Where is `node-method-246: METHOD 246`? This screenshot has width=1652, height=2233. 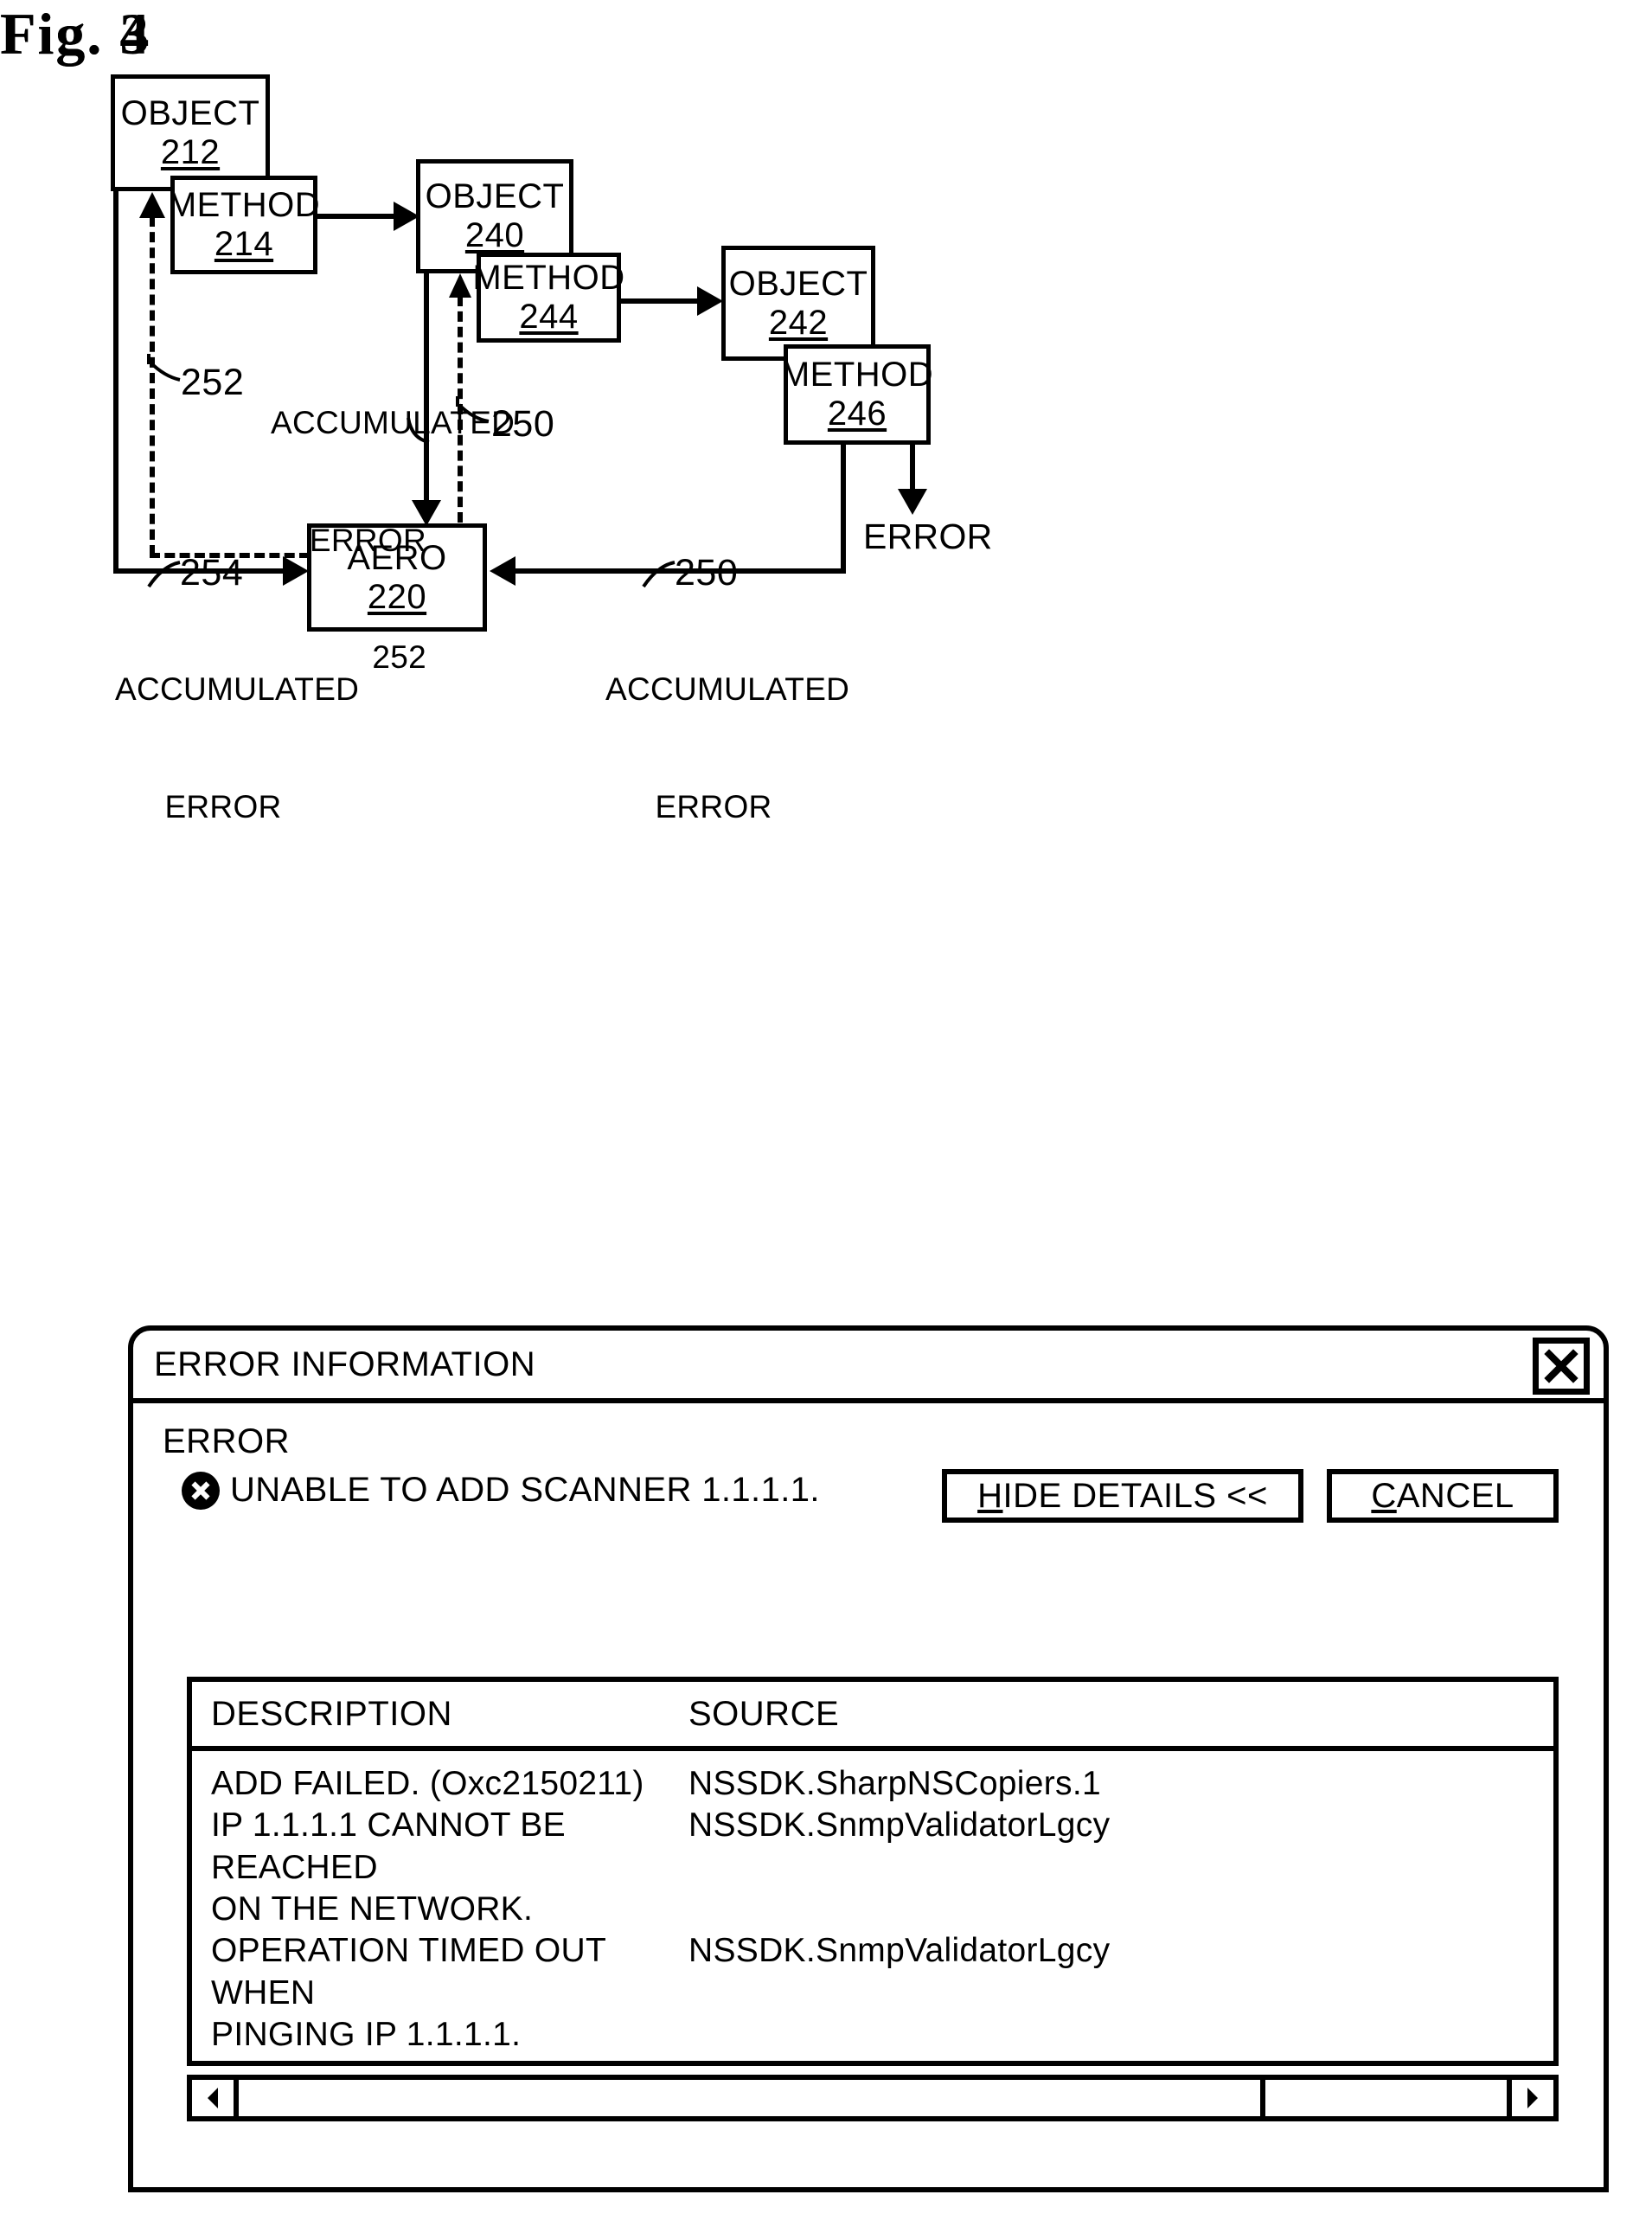 node-method-246: METHOD 246 is located at coordinates (857, 394).